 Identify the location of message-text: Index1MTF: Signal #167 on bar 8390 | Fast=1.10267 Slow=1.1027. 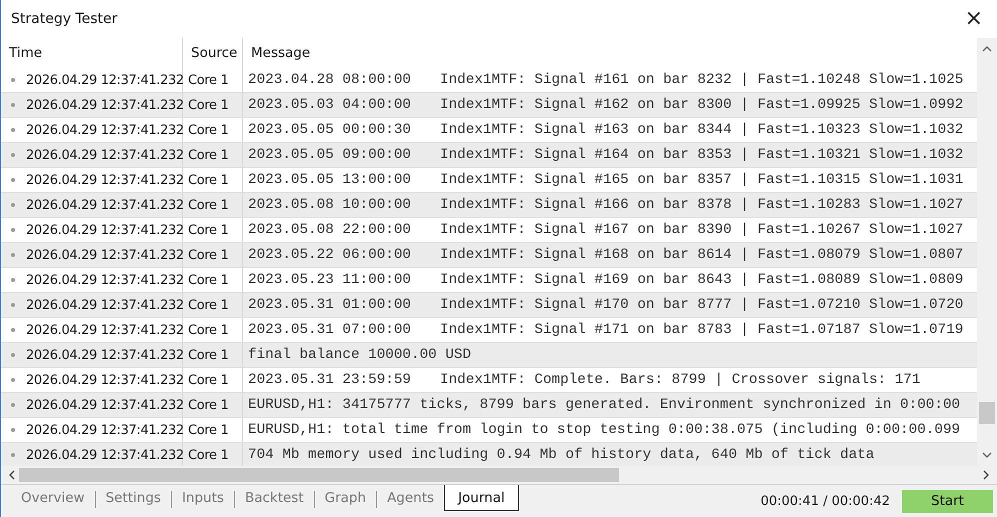
(702, 230).